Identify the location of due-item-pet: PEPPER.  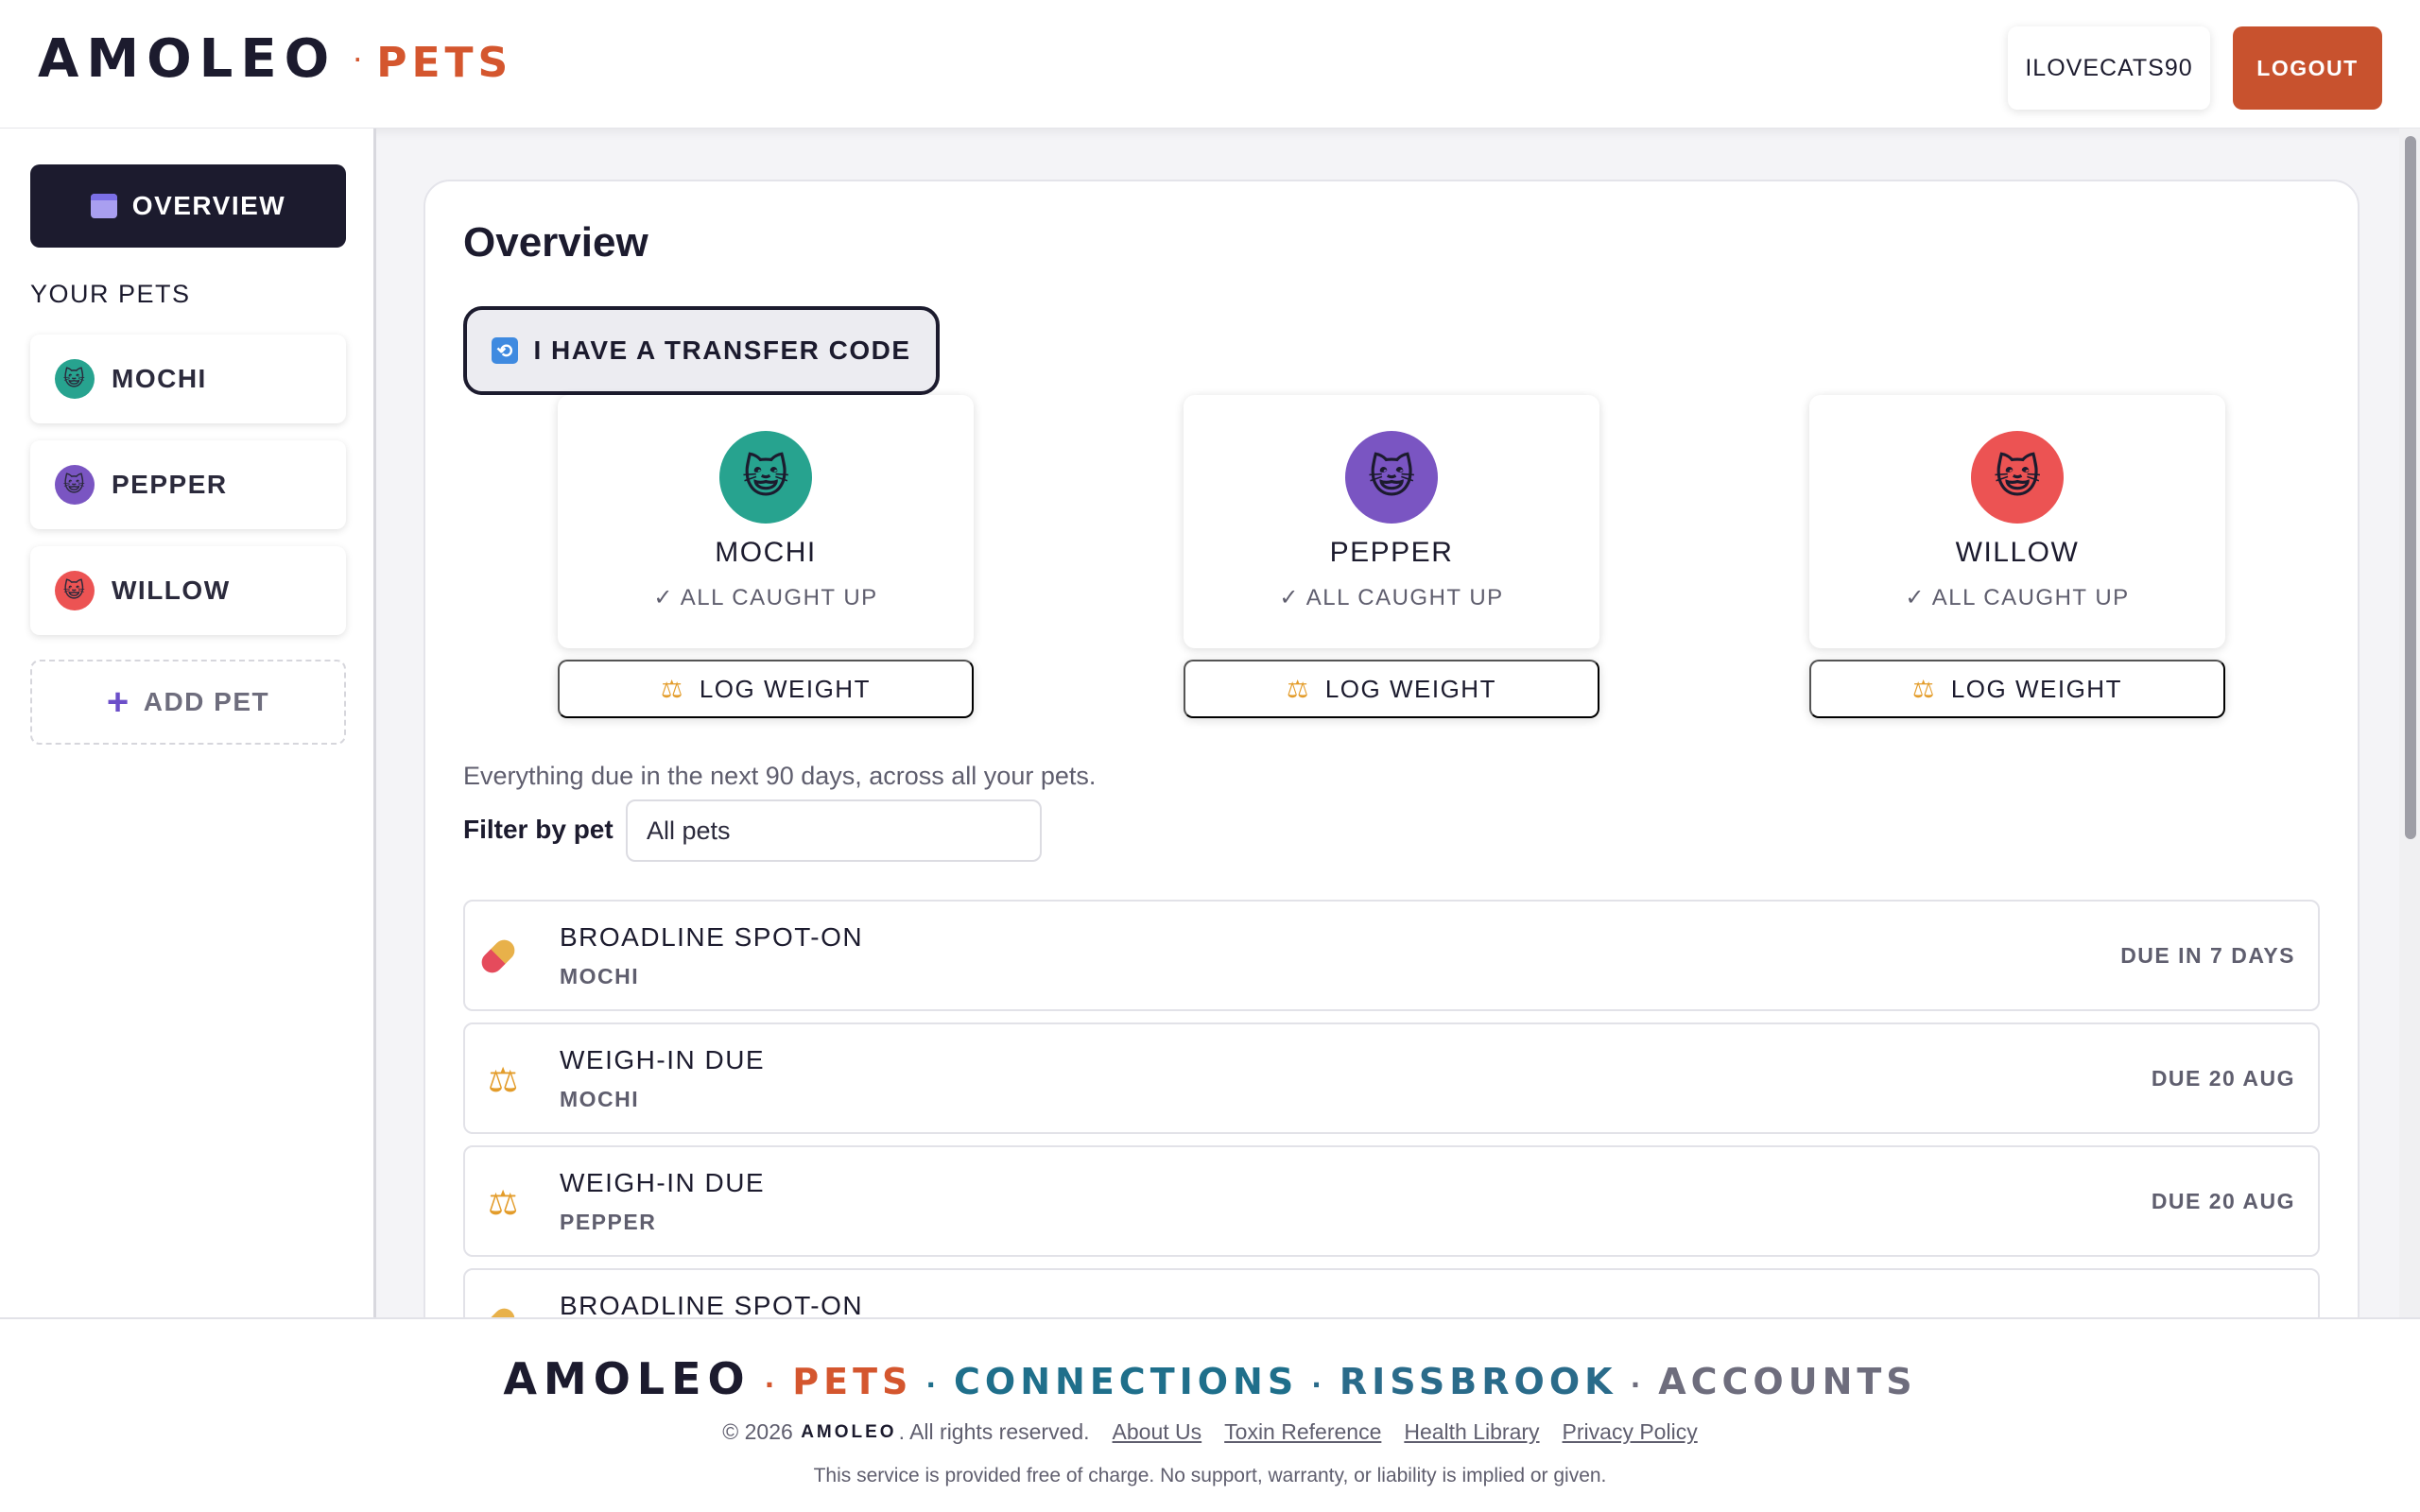
(608, 1222).